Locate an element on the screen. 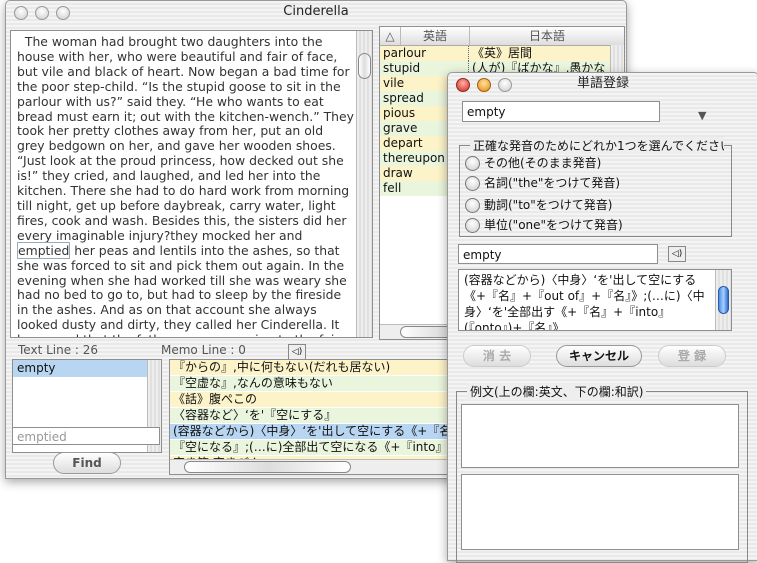  dialog-title-bar: 単語登録 is located at coordinates (602, 84).